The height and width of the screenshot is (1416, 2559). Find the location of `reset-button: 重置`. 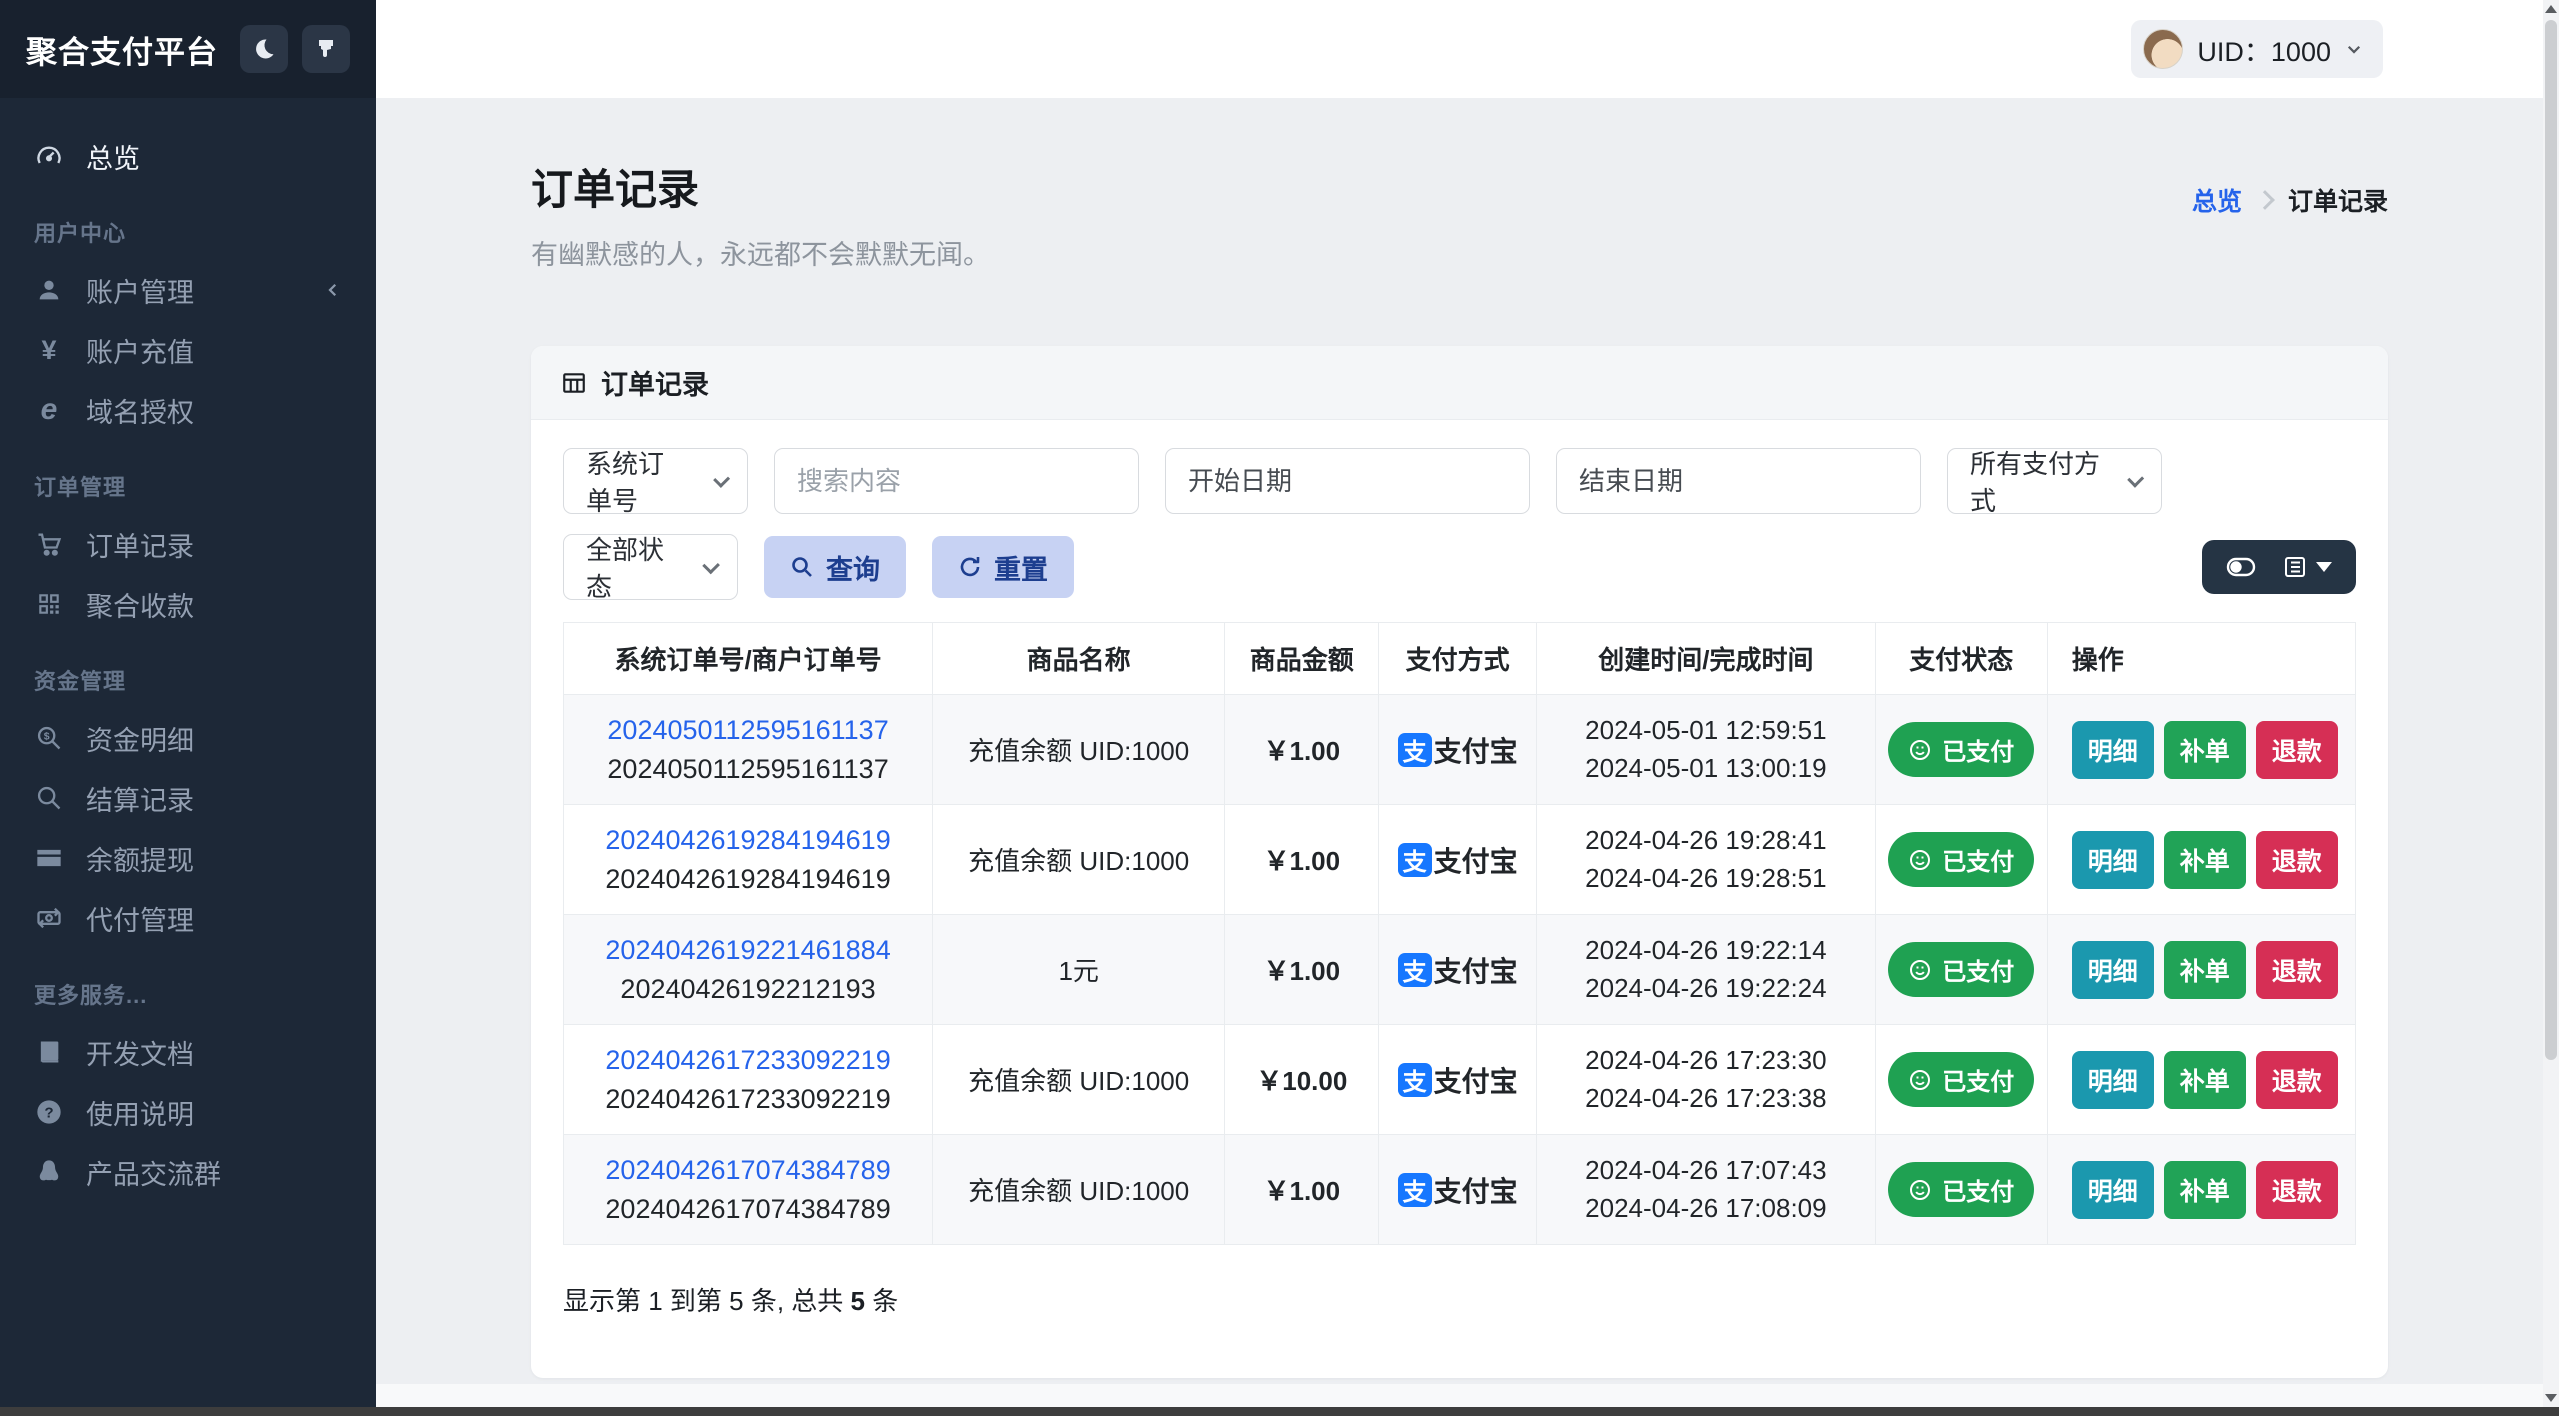

reset-button: 重置 is located at coordinates (1003, 567).